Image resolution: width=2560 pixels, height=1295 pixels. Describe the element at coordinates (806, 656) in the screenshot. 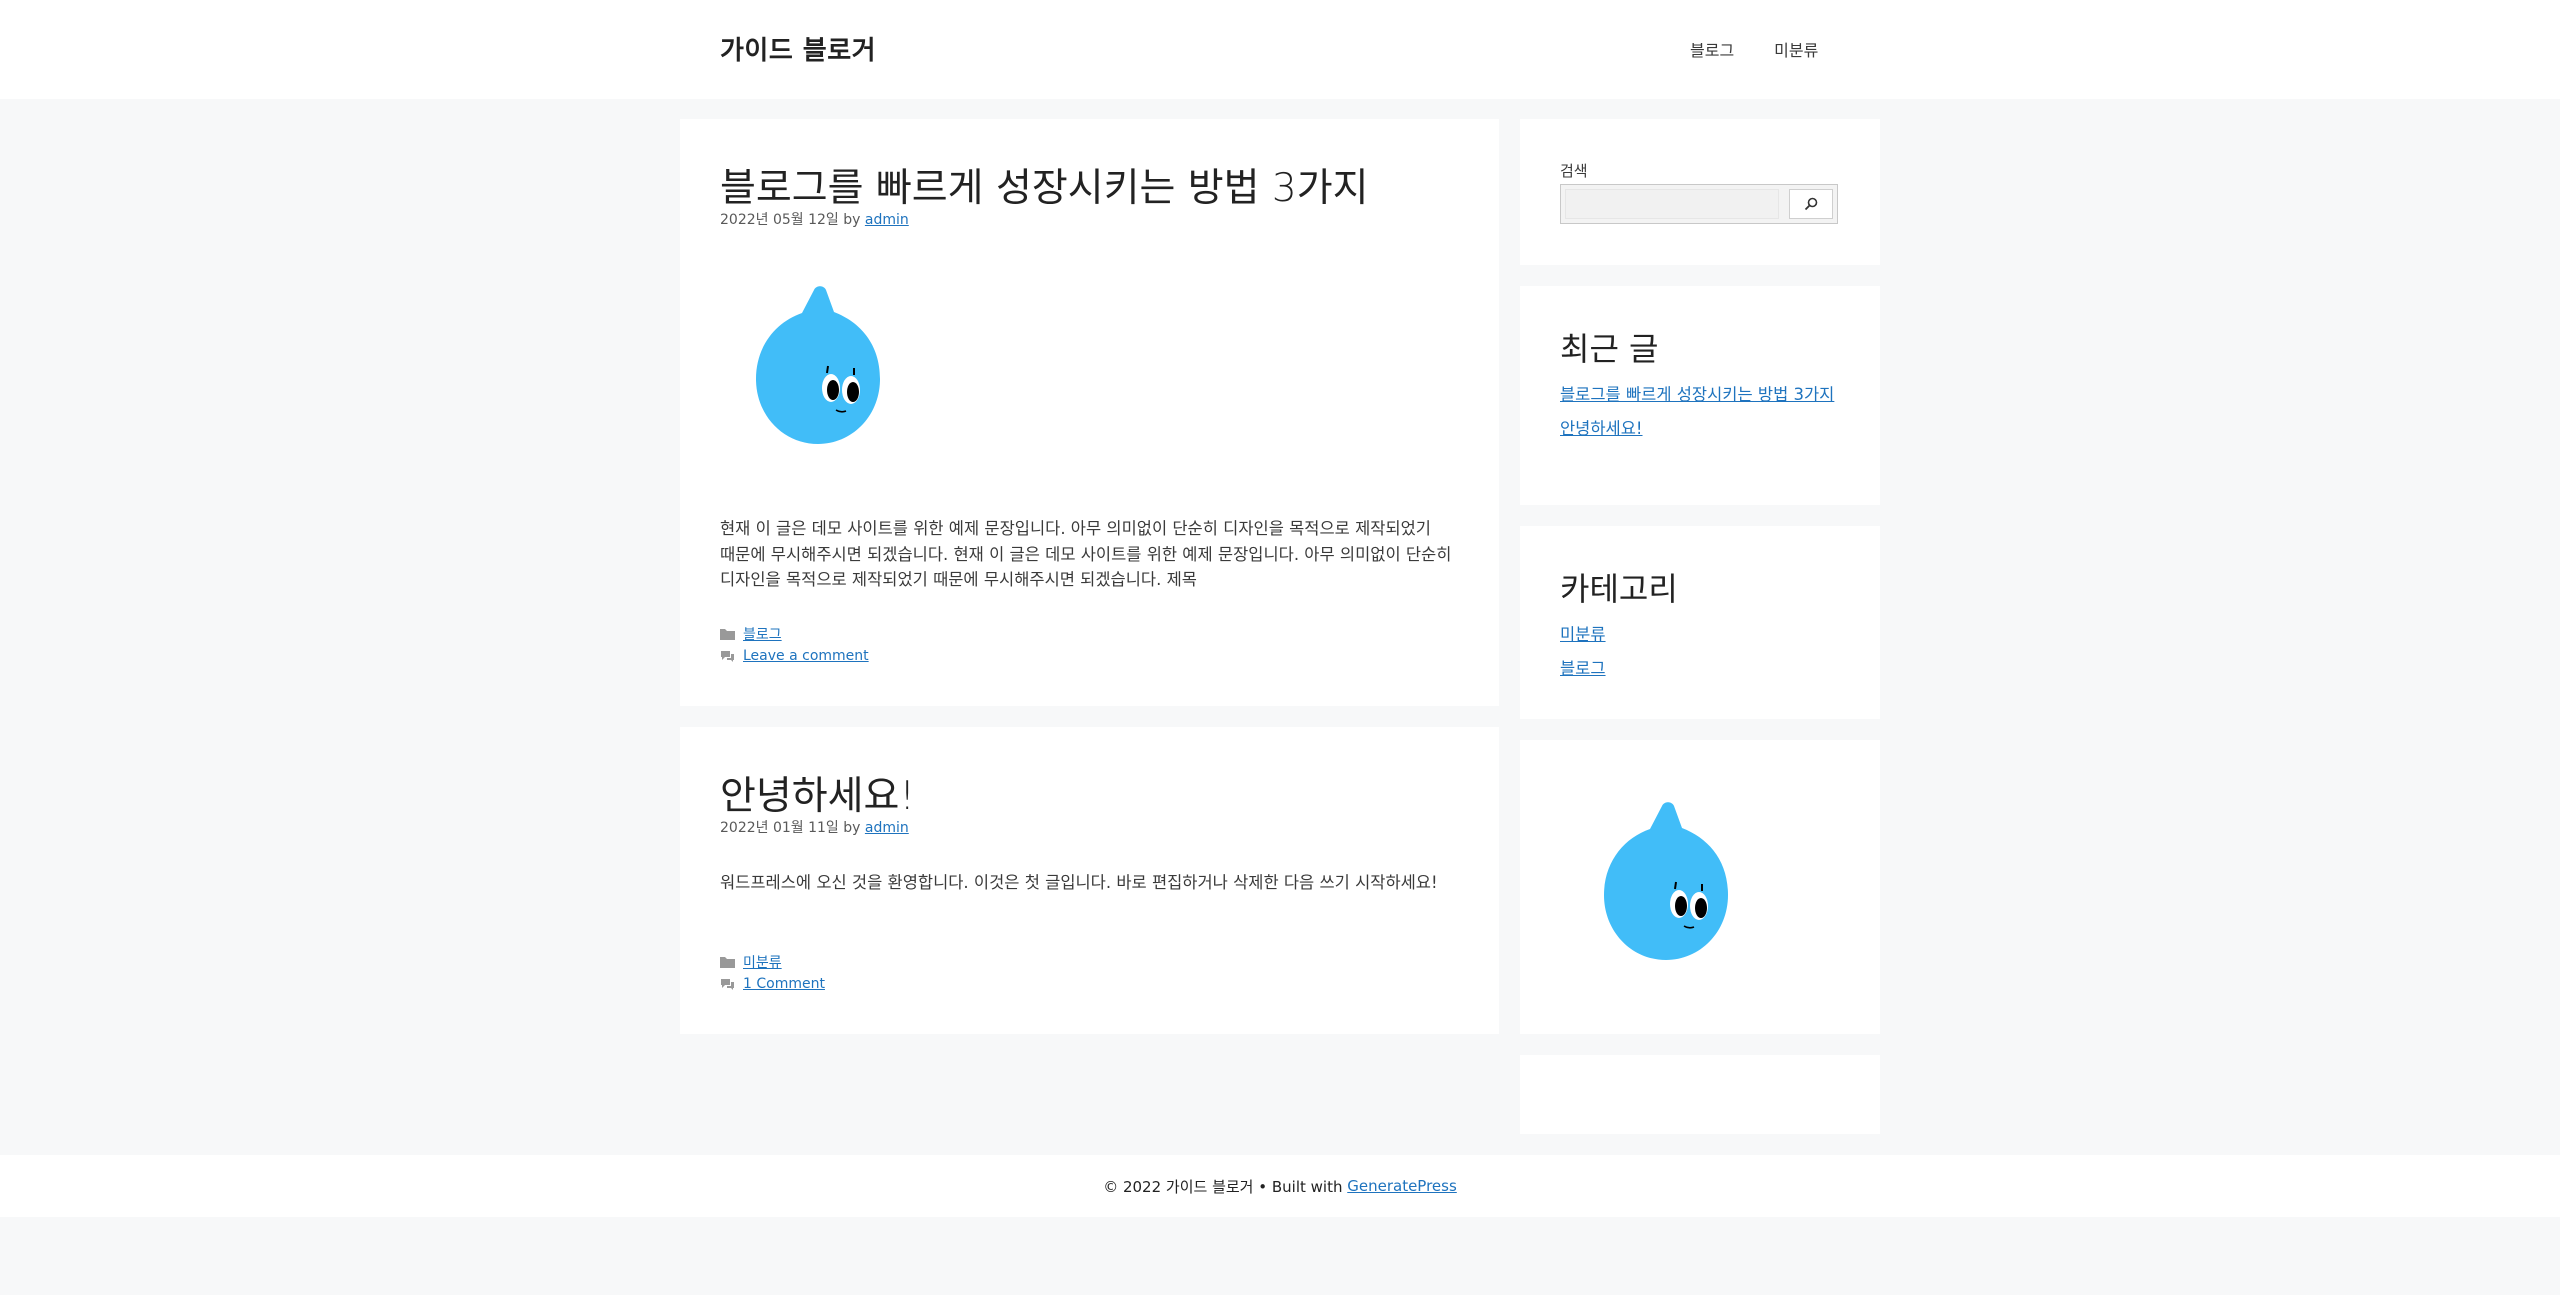

I see `post-comments-link: Leave a comment` at that location.